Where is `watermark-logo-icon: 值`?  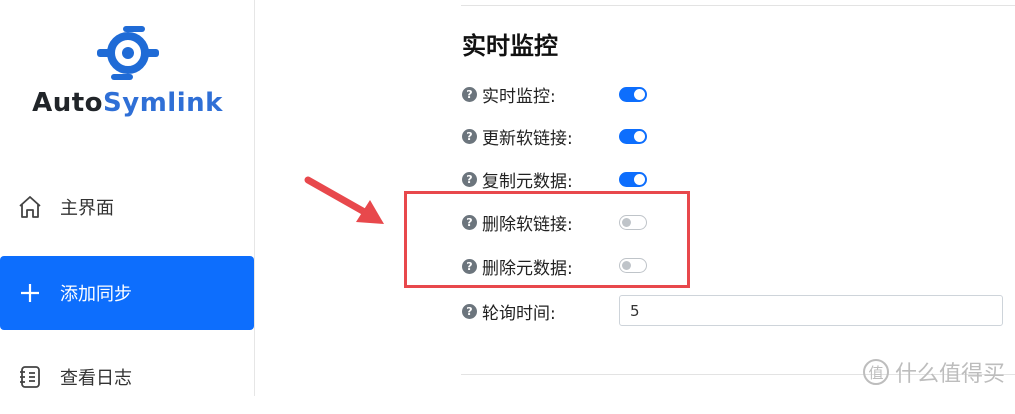 watermark-logo-icon: 值 is located at coordinates (875, 372).